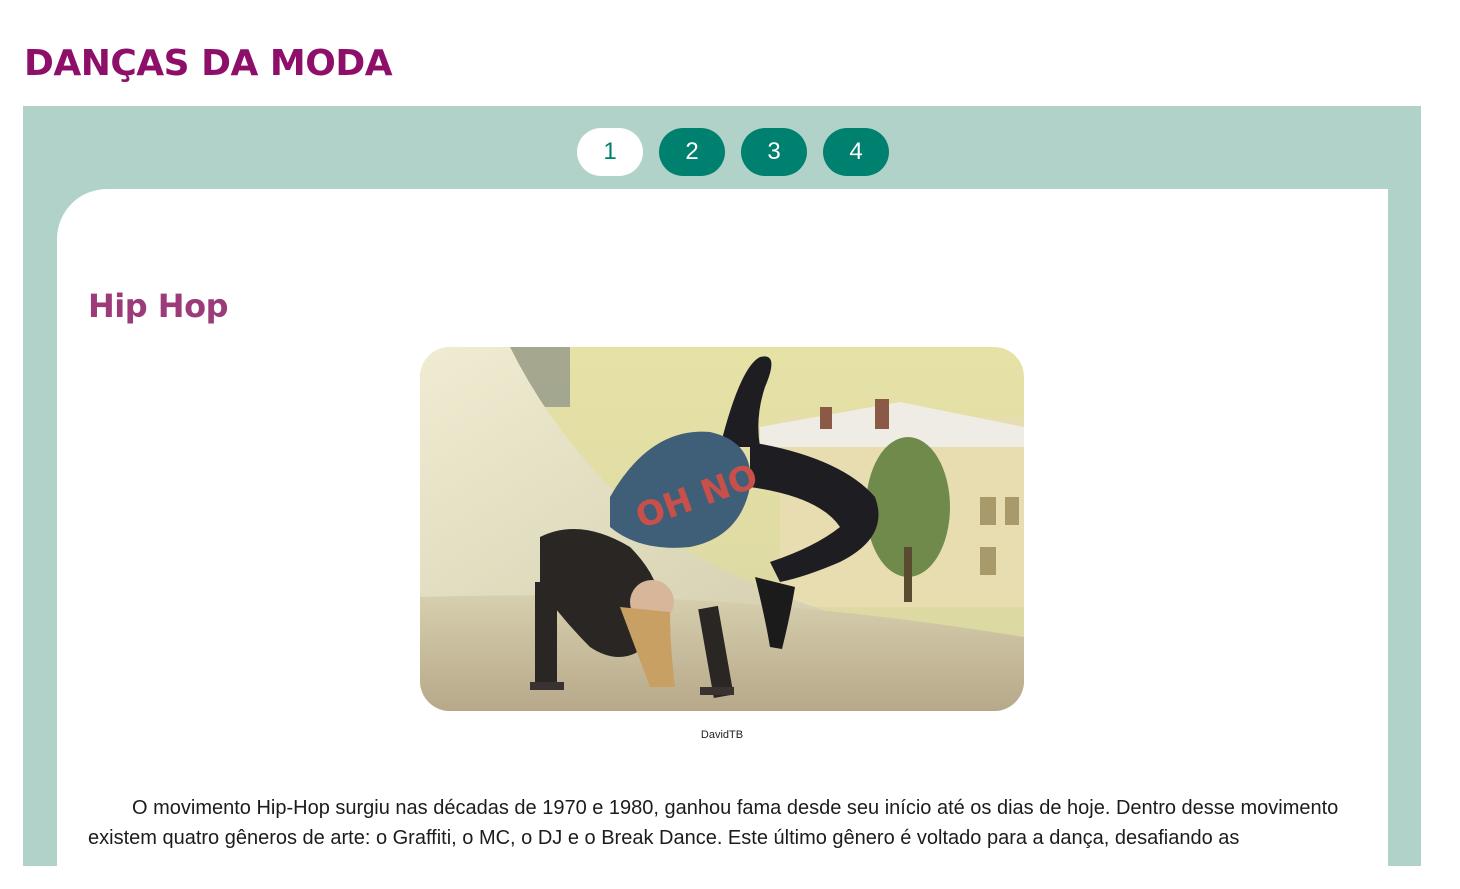 The image size is (1460, 889). I want to click on slide-title: Hip Hop, so click(158, 306).